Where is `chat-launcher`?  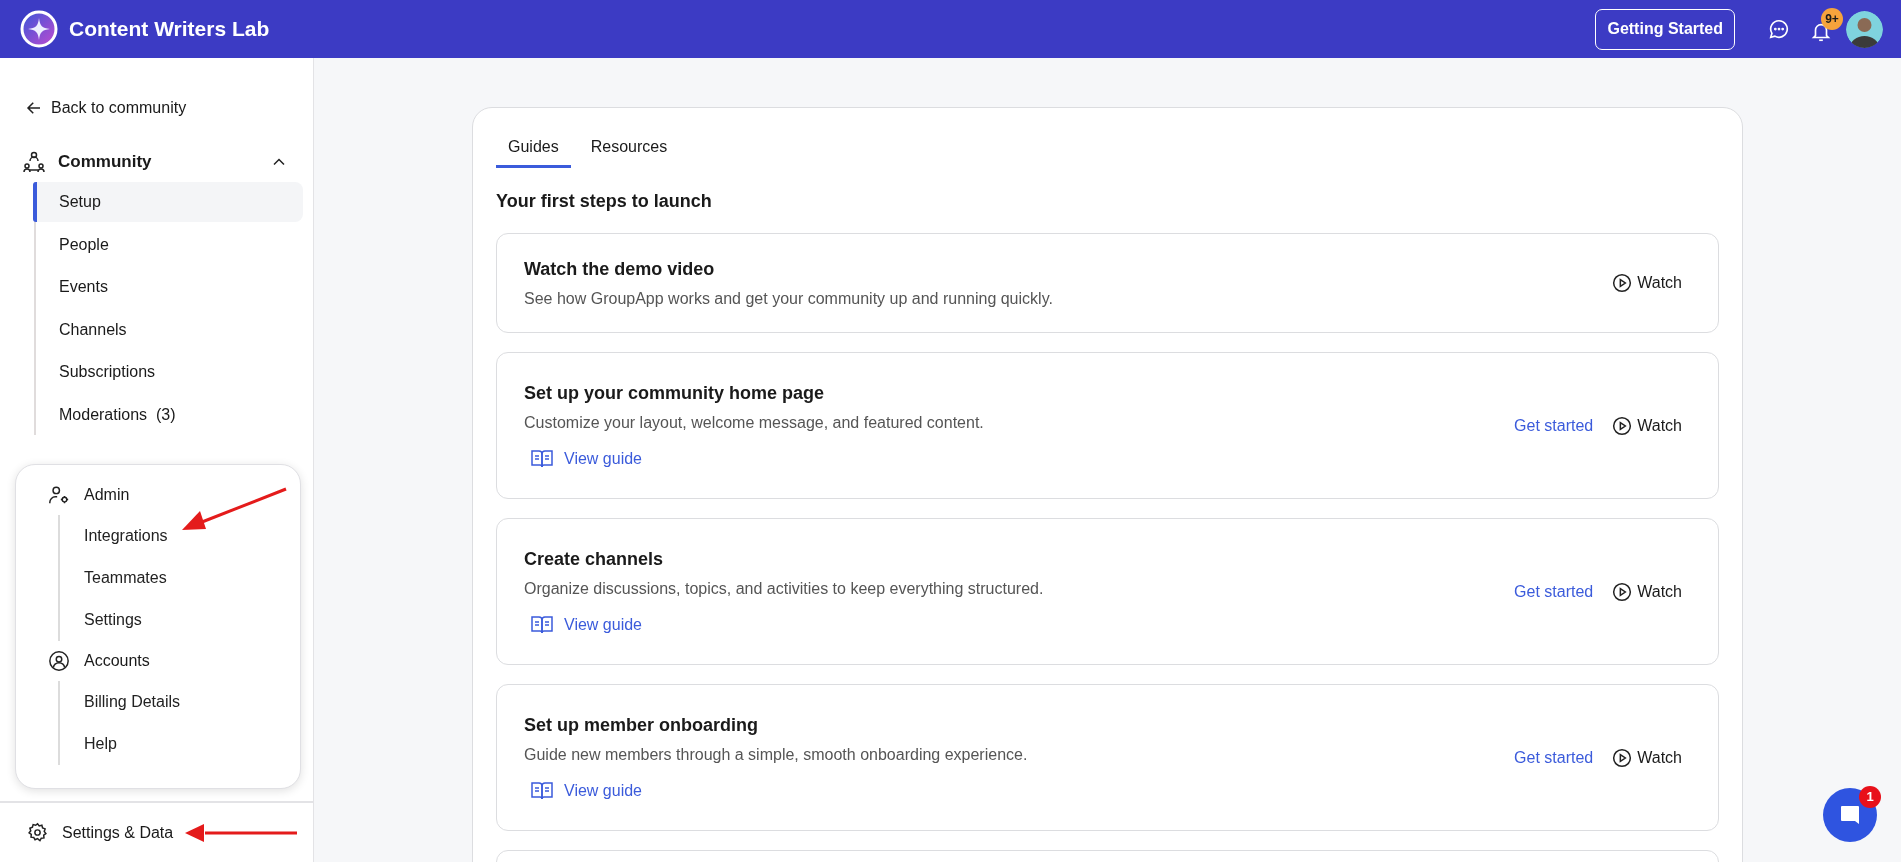
chat-launcher is located at coordinates (1850, 815).